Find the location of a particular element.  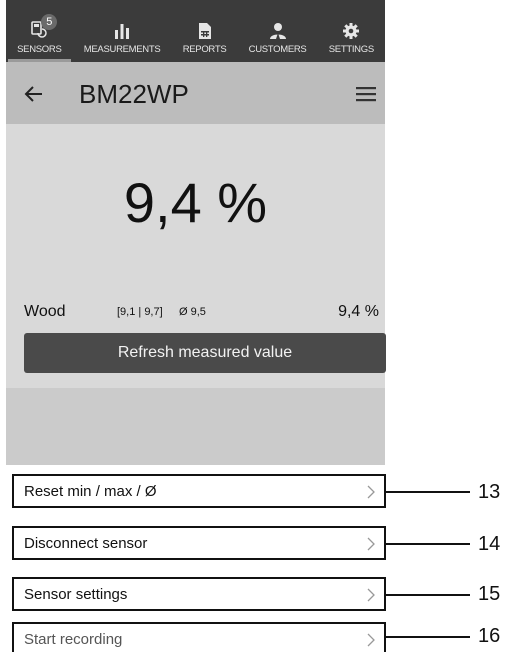

material-value: 9,4 % is located at coordinates (358, 311).